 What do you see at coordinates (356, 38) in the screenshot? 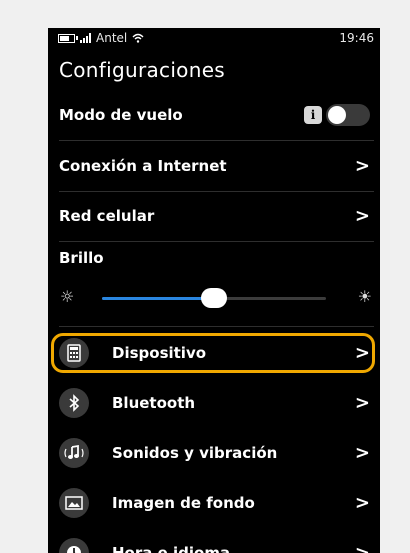
I see `status-time: 19:46` at bounding box center [356, 38].